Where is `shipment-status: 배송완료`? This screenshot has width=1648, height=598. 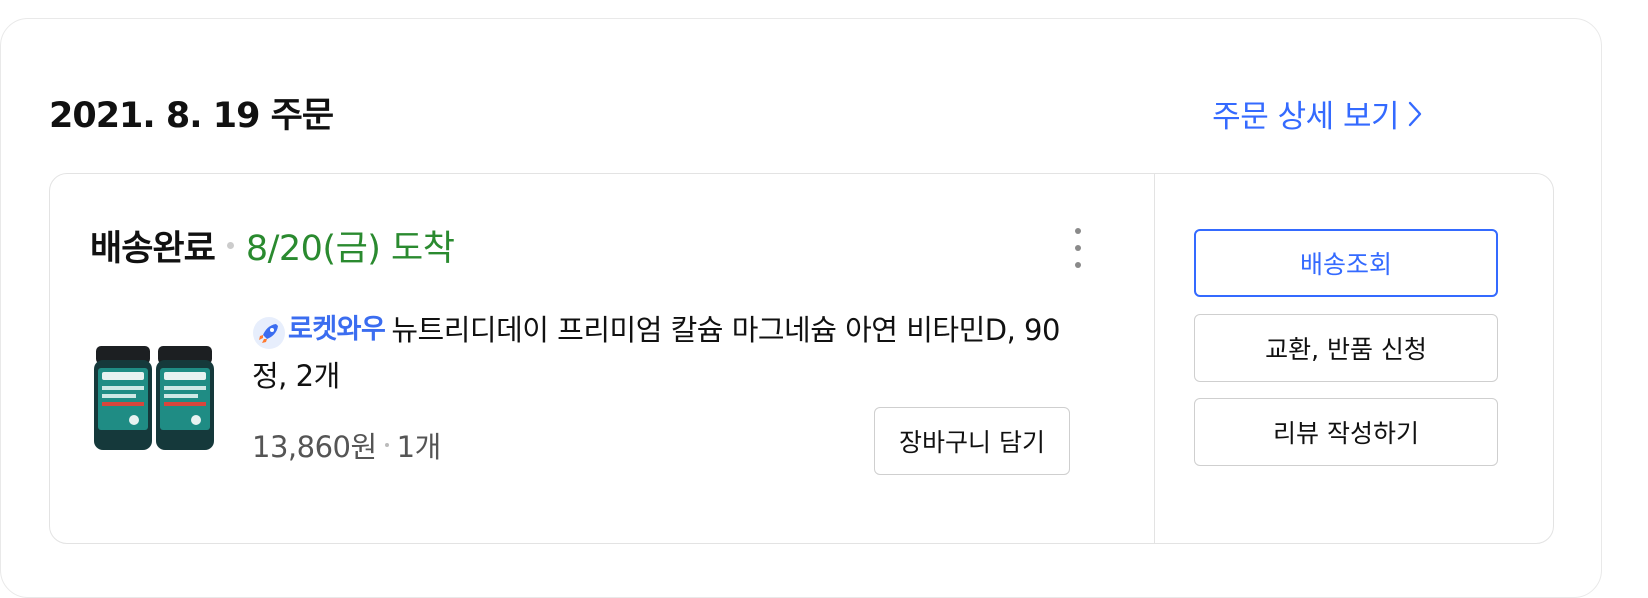 shipment-status: 배송완료 is located at coordinates (153, 249).